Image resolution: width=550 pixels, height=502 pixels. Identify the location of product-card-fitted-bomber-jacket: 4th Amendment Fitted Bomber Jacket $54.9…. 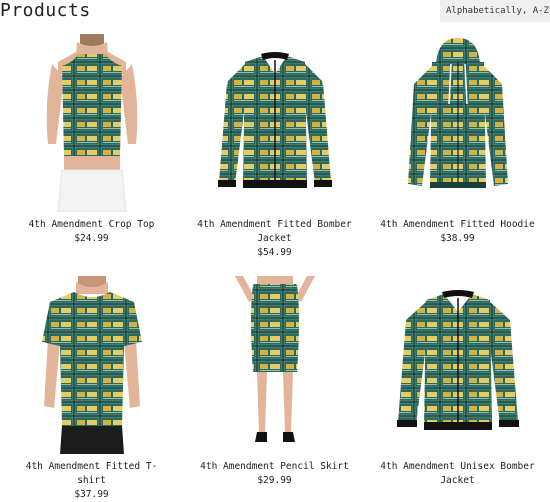
(274, 147).